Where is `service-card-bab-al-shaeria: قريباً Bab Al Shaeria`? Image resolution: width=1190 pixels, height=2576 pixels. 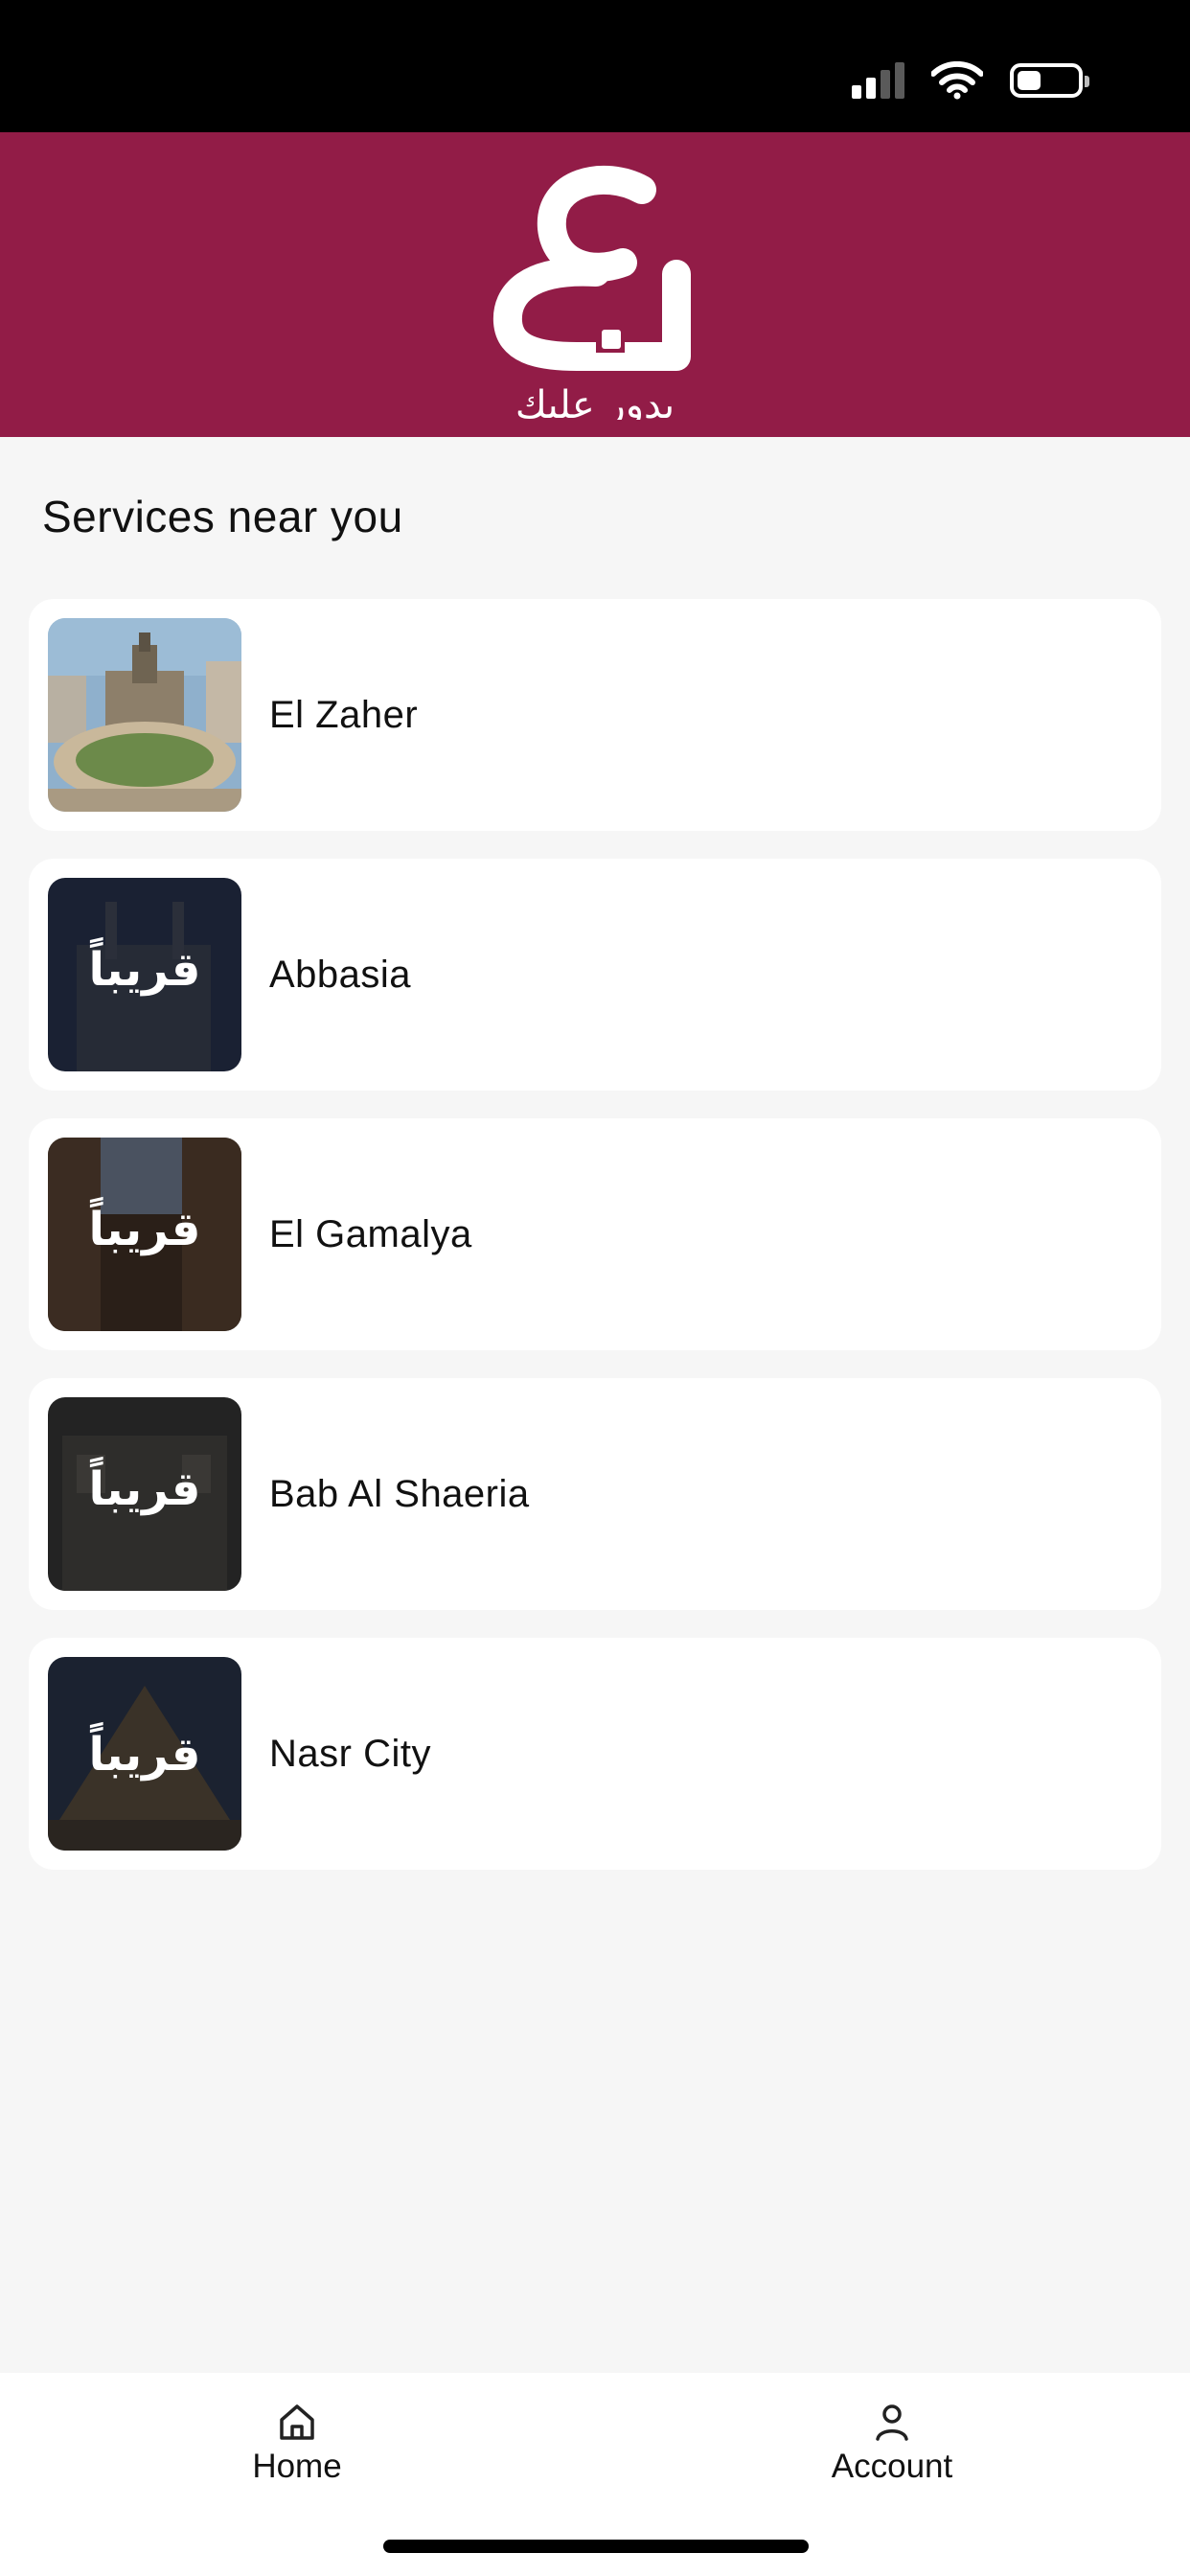
service-card-bab-al-shaeria: قريباً Bab Al Shaeria is located at coordinates (595, 1494).